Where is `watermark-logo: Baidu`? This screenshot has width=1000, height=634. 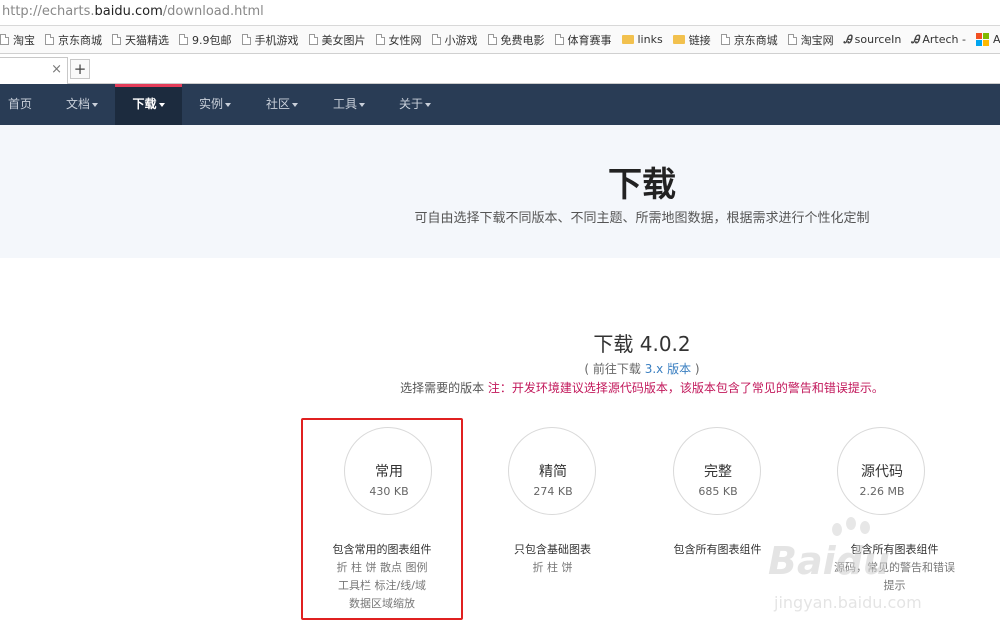
watermark-logo: Baidu is located at coordinates (829, 561).